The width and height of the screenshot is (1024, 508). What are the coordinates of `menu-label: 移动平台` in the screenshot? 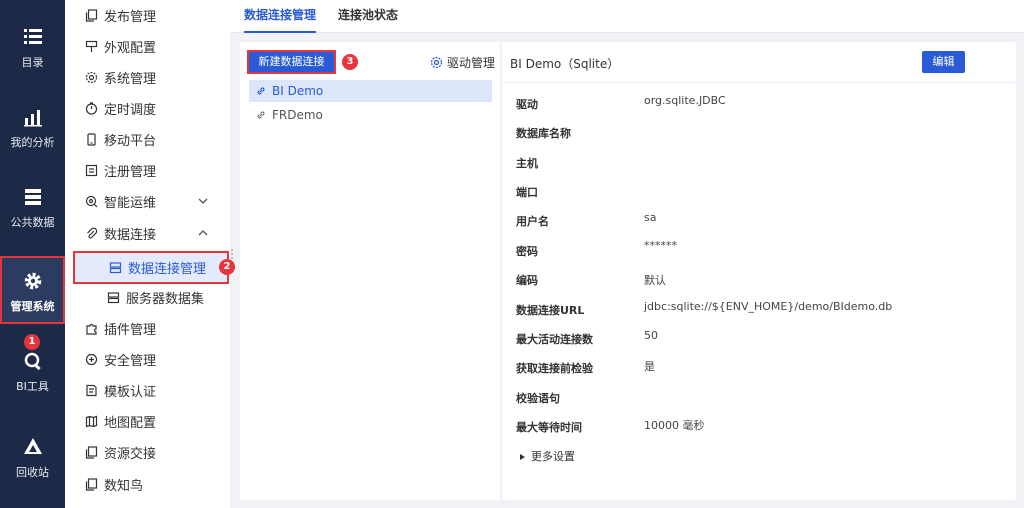 It's located at (130, 141).